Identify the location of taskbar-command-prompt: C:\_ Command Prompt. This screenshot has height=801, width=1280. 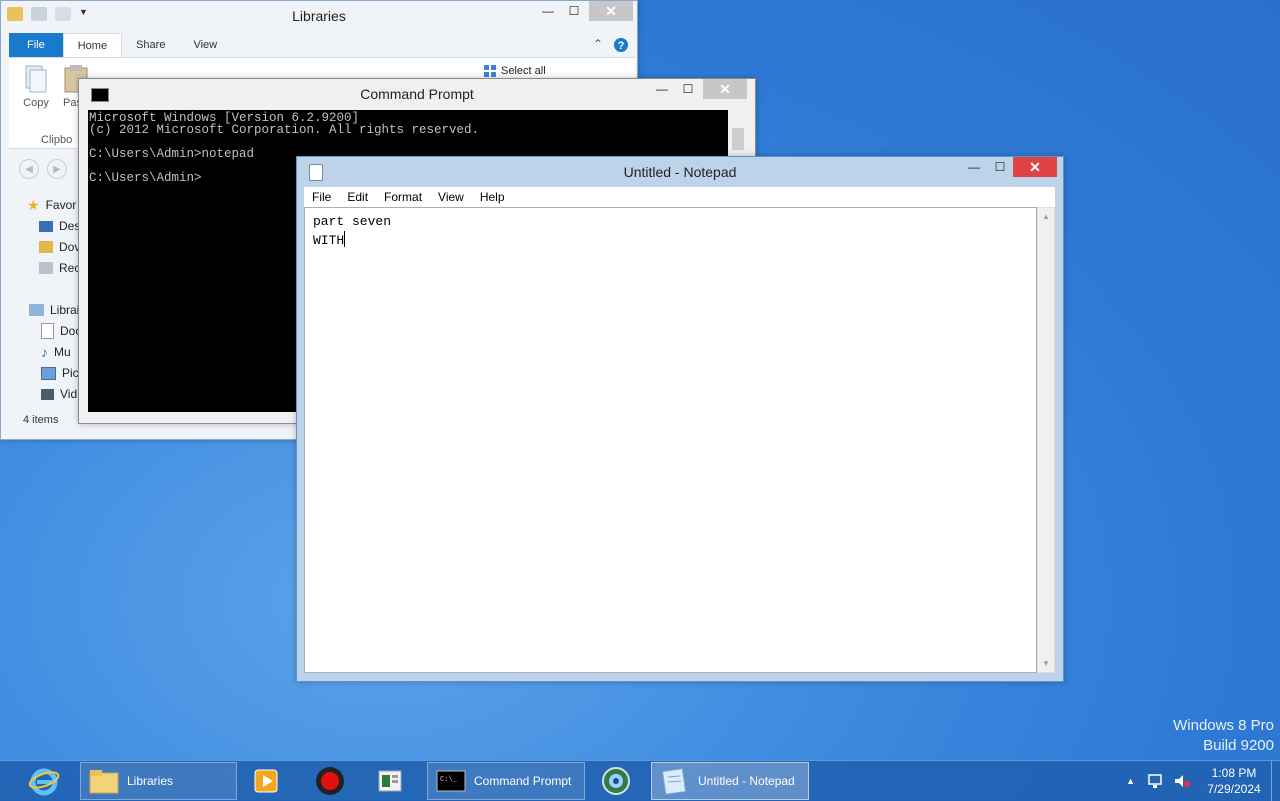
(506, 781).